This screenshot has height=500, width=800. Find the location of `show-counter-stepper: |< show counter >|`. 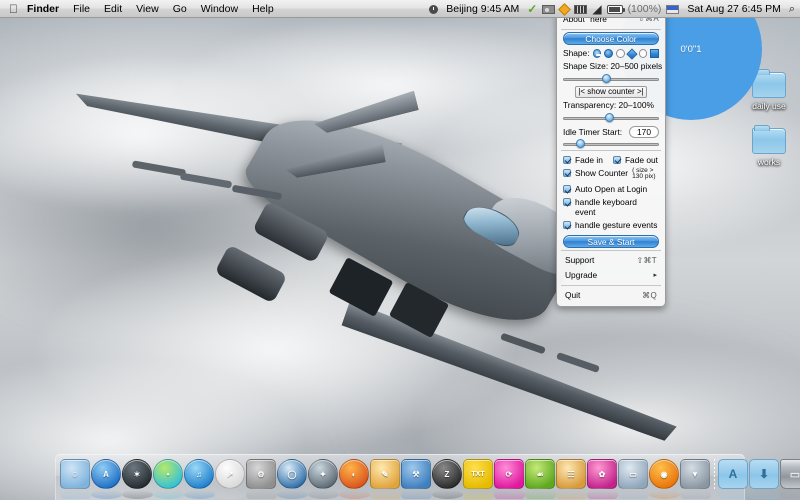

show-counter-stepper: |< show counter >| is located at coordinates (611, 92).